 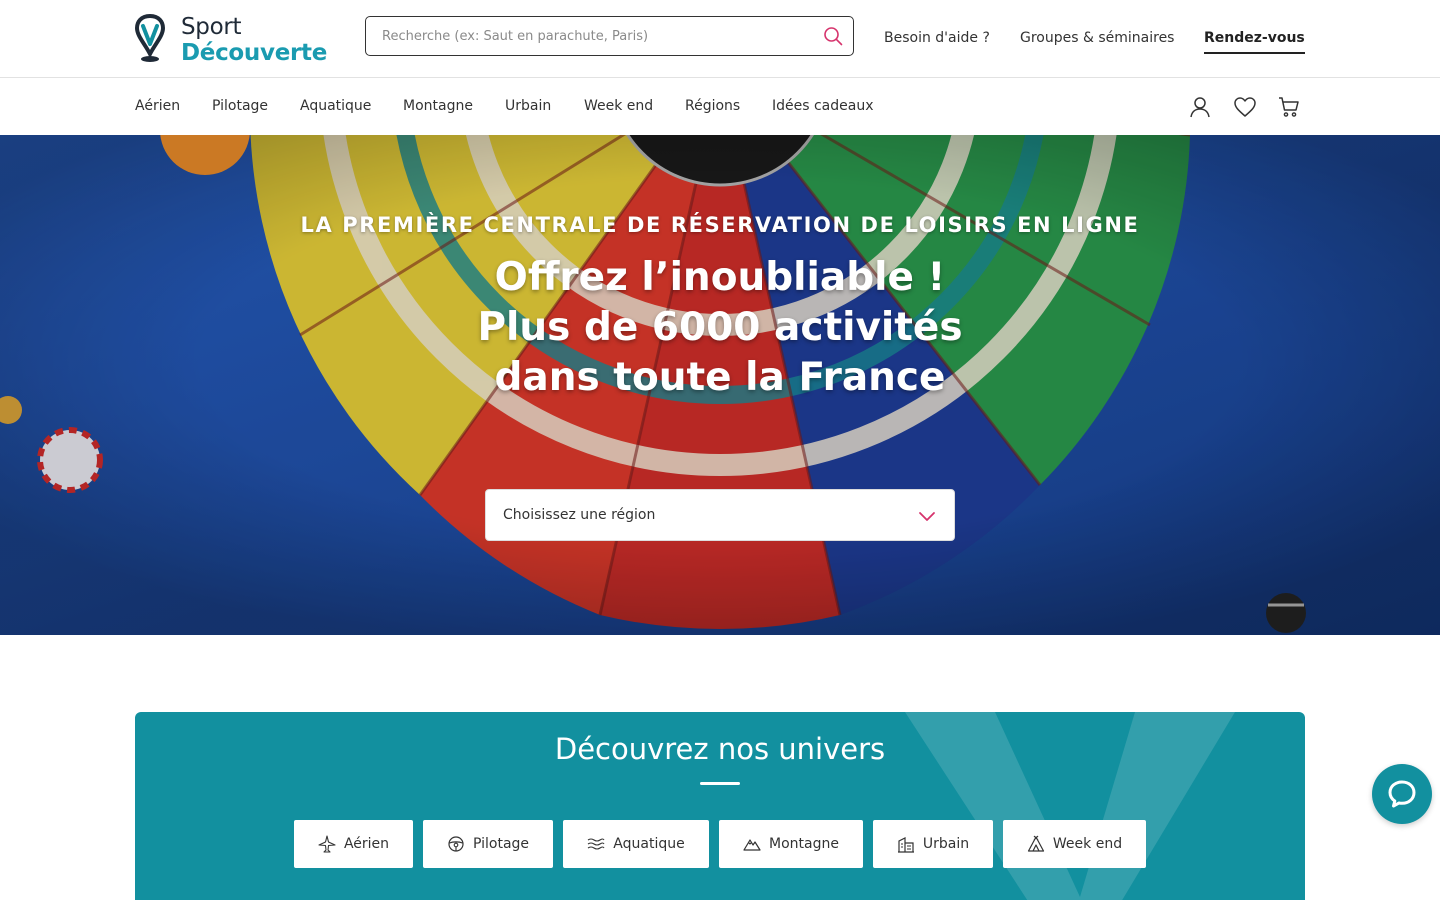 I want to click on user-icon, so click(x=1200, y=107).